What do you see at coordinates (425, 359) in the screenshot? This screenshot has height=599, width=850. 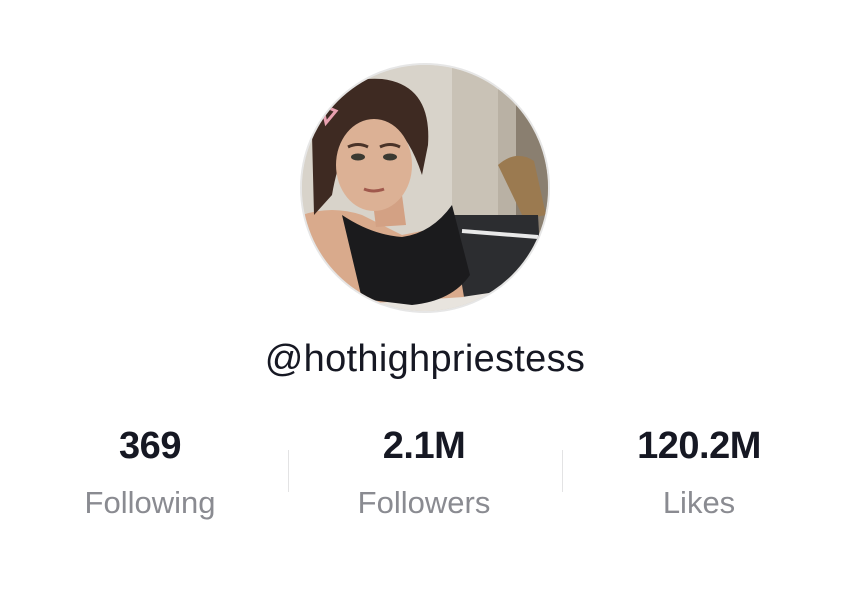 I see `username: @hothighpriestess` at bounding box center [425, 359].